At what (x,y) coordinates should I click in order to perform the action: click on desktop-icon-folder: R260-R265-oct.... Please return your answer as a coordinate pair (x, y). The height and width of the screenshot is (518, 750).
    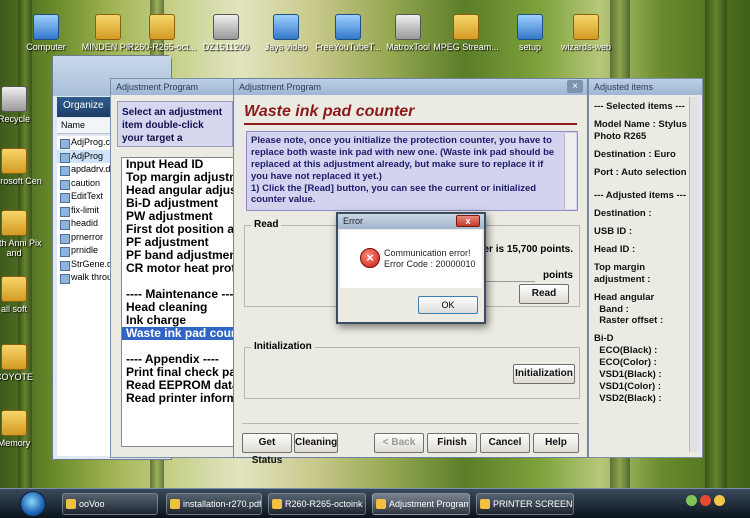
    Looking at the image, I should click on (162, 33).